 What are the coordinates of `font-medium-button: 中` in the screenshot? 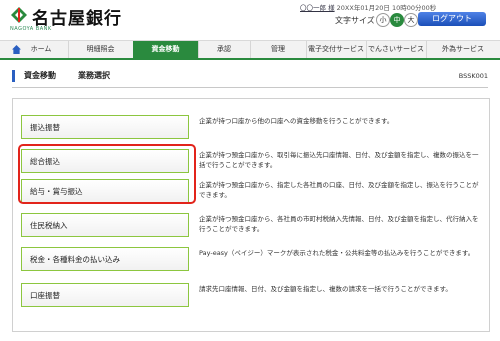 It's located at (397, 20).